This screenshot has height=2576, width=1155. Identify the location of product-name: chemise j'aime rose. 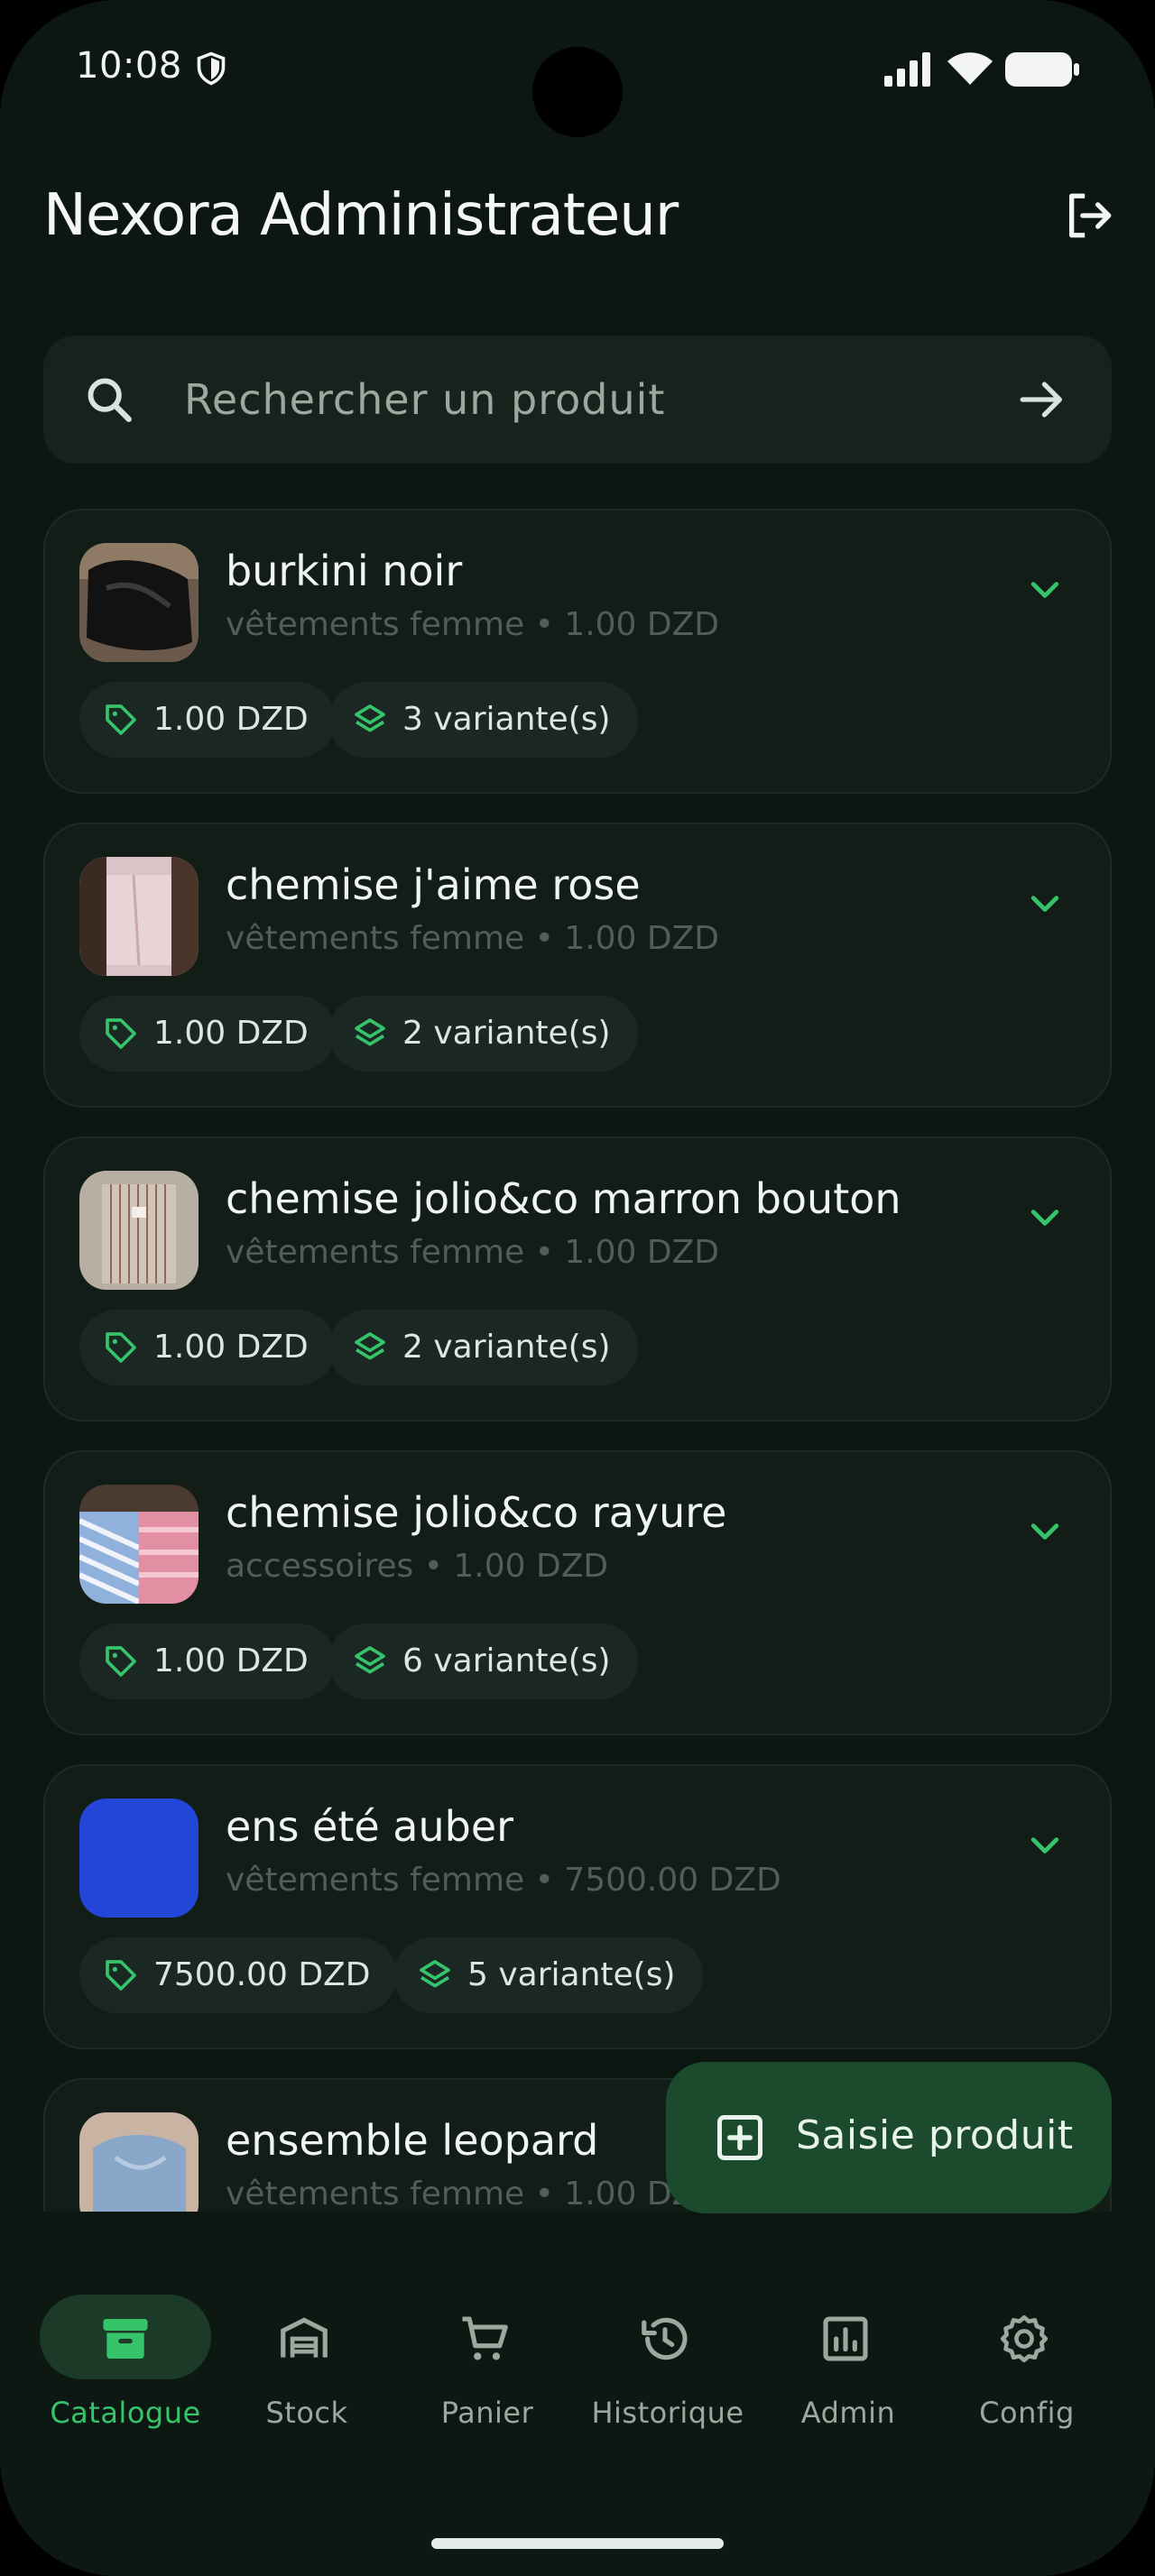
(433, 884).